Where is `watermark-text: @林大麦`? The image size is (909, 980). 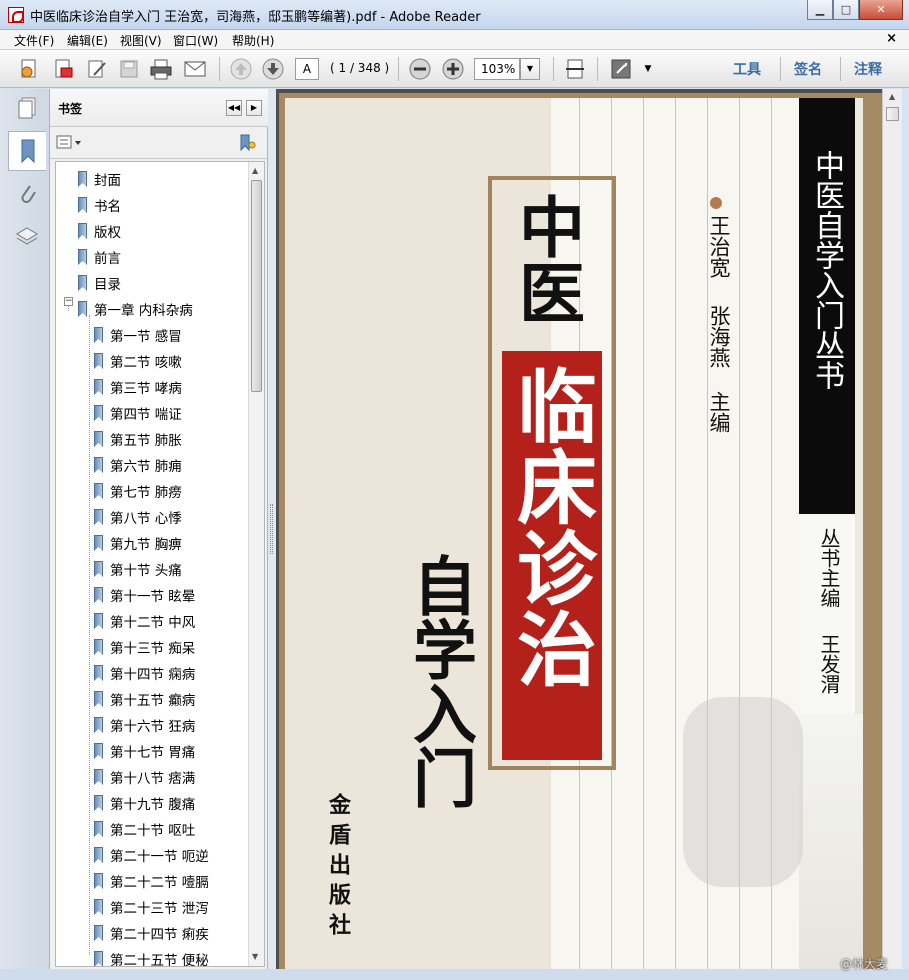 watermark-text: @林大麦 is located at coordinates (864, 964).